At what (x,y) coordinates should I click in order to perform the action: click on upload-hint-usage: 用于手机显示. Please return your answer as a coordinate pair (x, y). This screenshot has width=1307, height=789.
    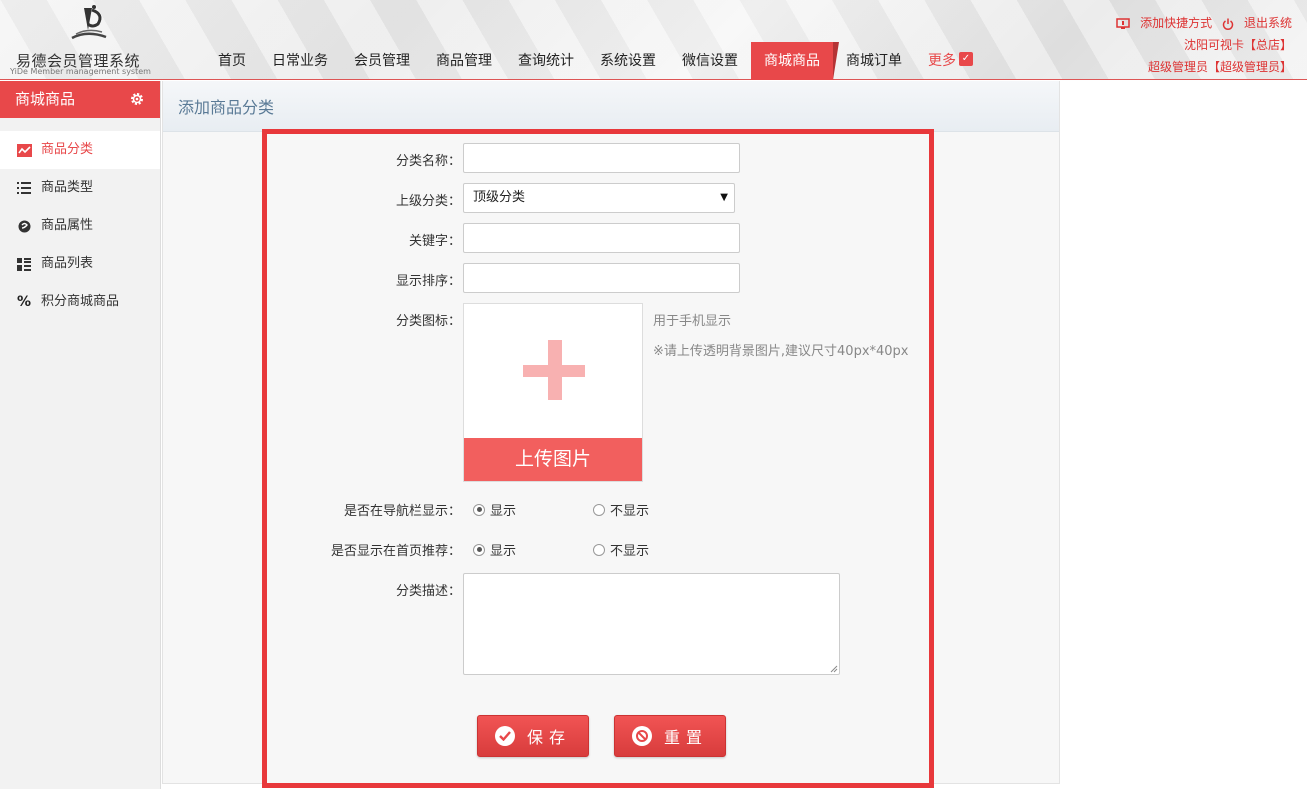
    Looking at the image, I should click on (692, 321).